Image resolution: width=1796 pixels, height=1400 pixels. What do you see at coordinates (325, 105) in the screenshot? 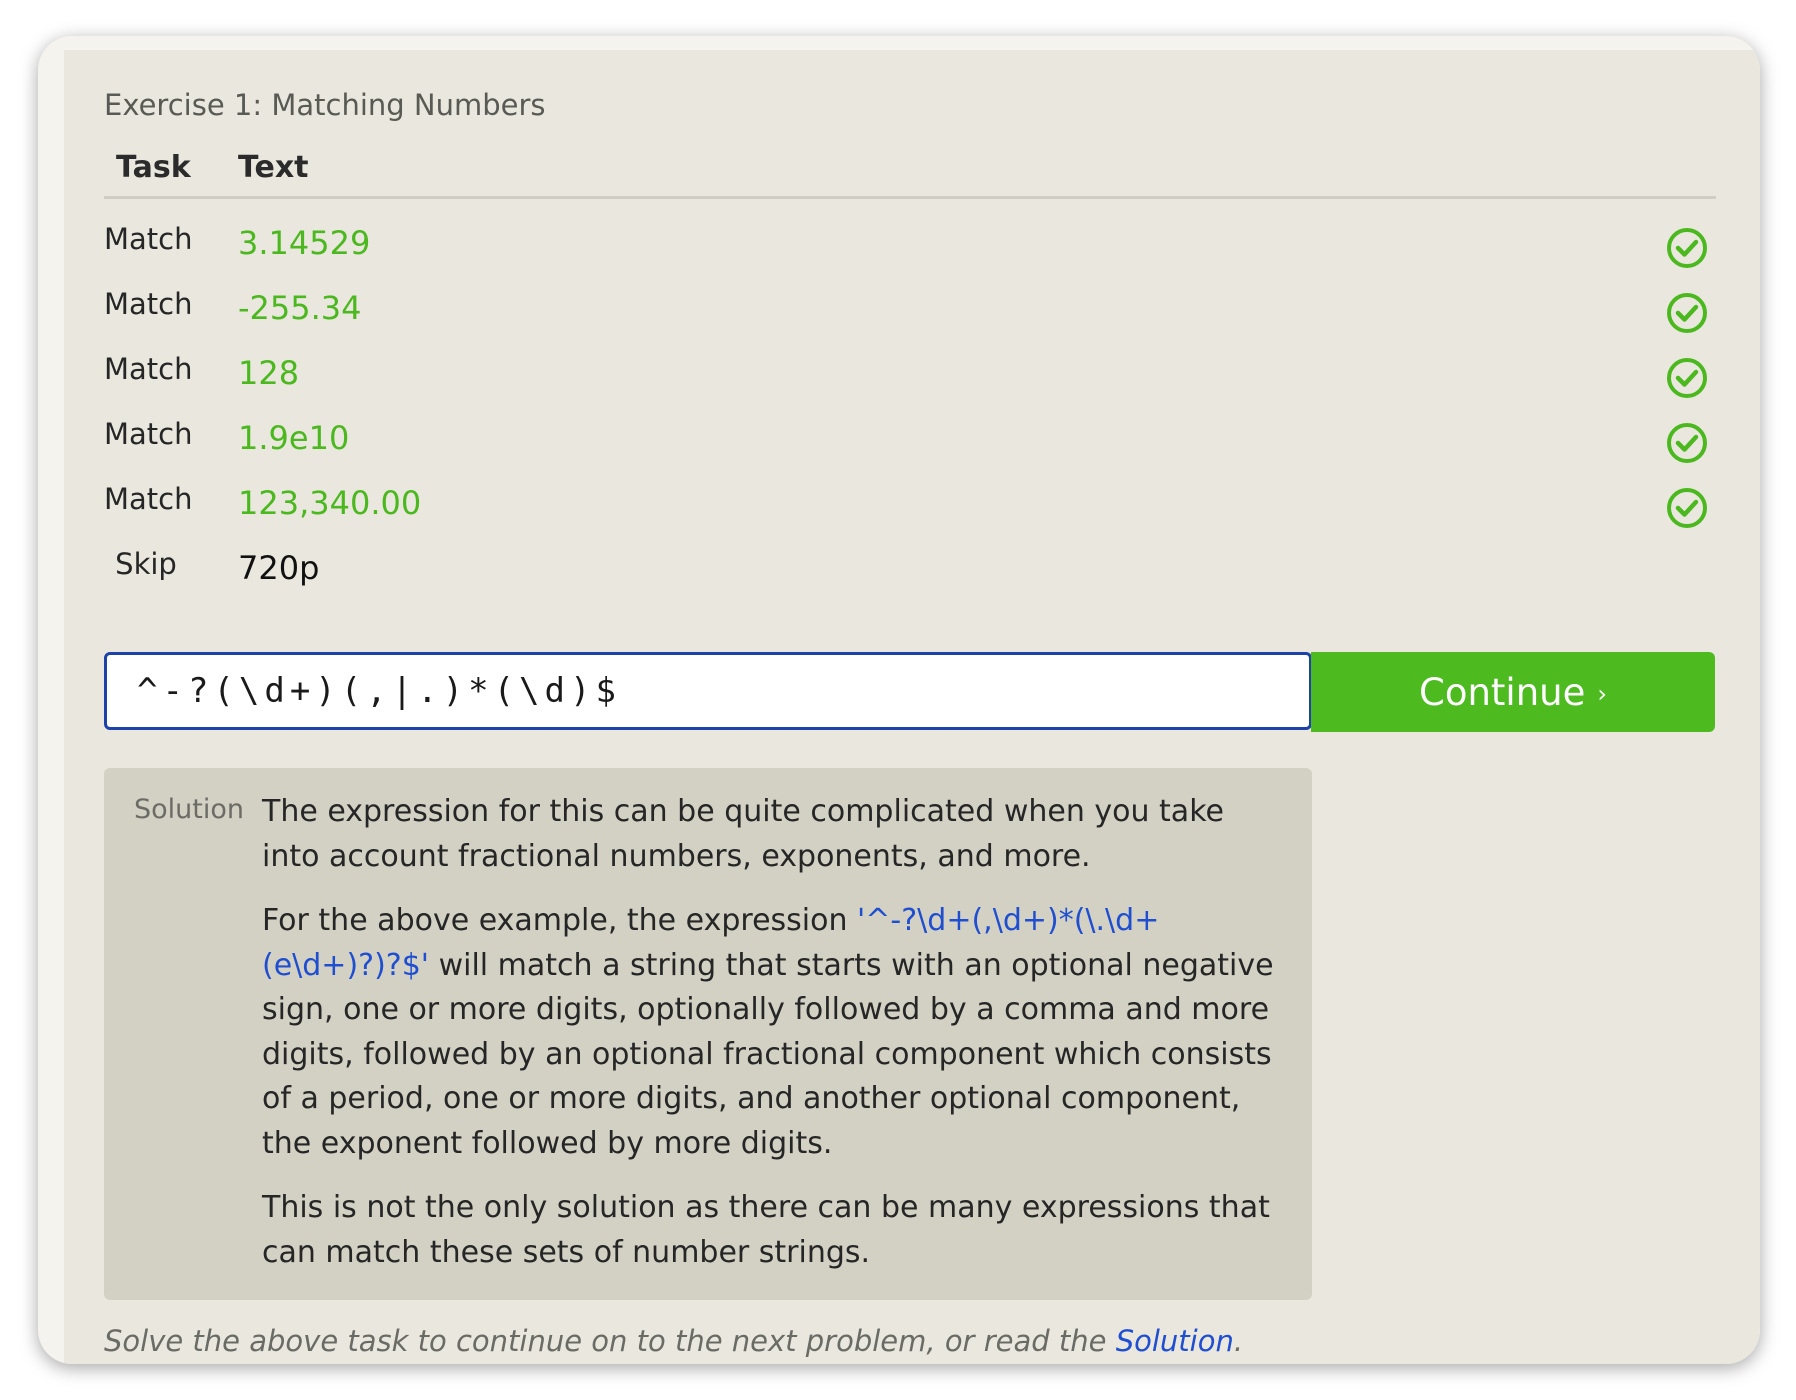
I see `exercise-title: Exercise 1: Matching Numbers` at bounding box center [325, 105].